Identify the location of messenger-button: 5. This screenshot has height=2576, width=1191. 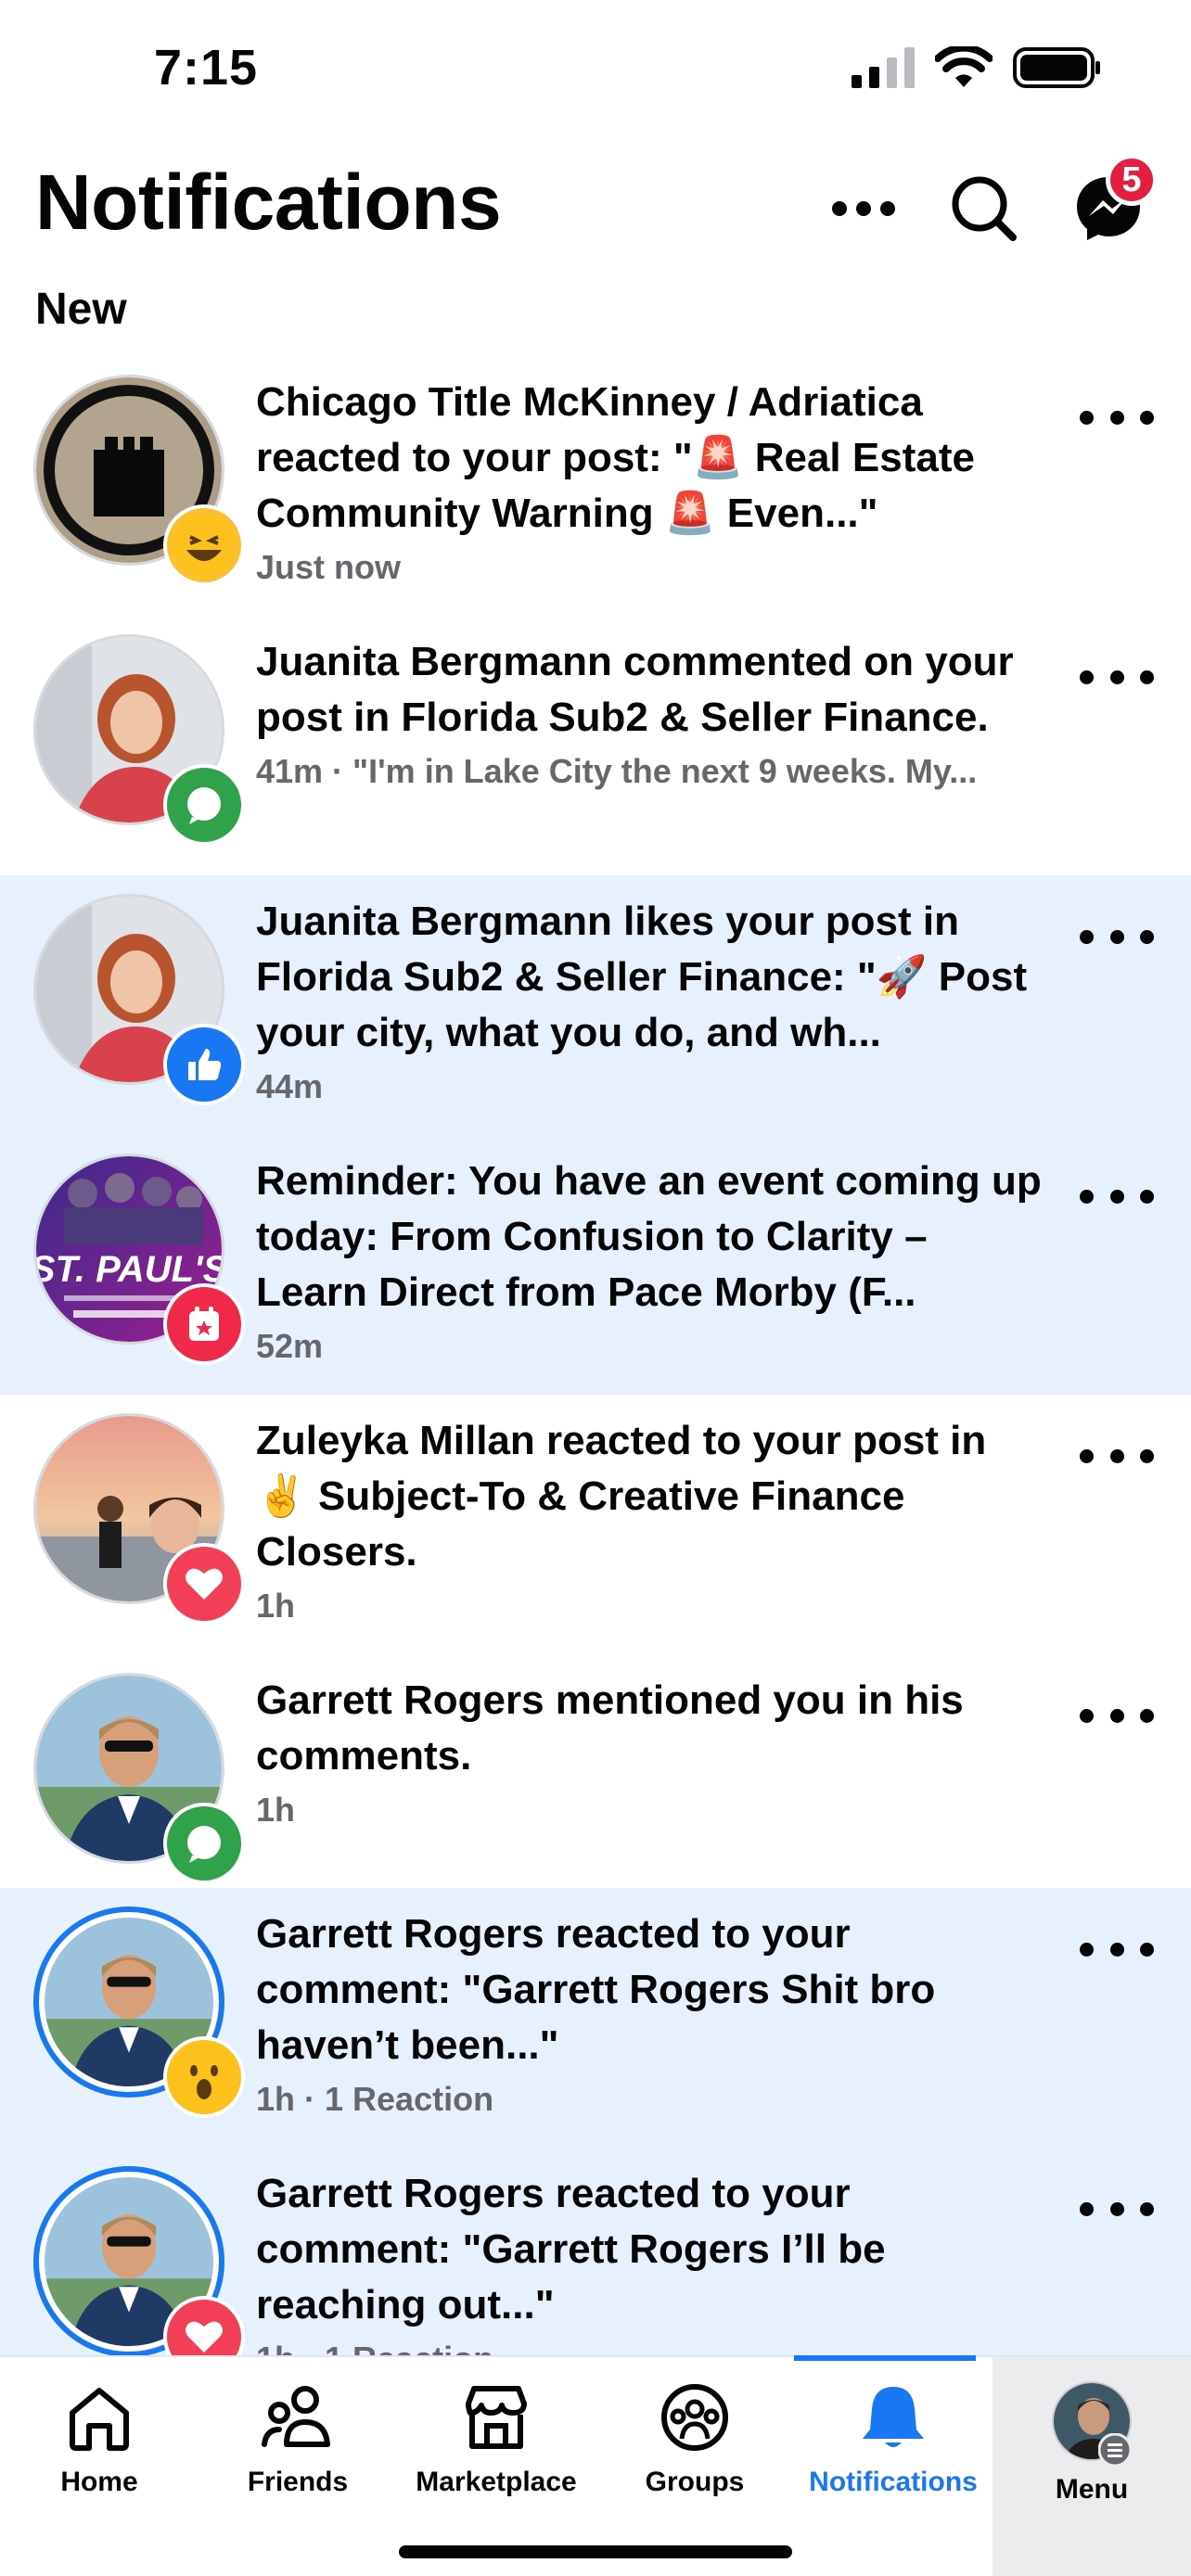
(1112, 202).